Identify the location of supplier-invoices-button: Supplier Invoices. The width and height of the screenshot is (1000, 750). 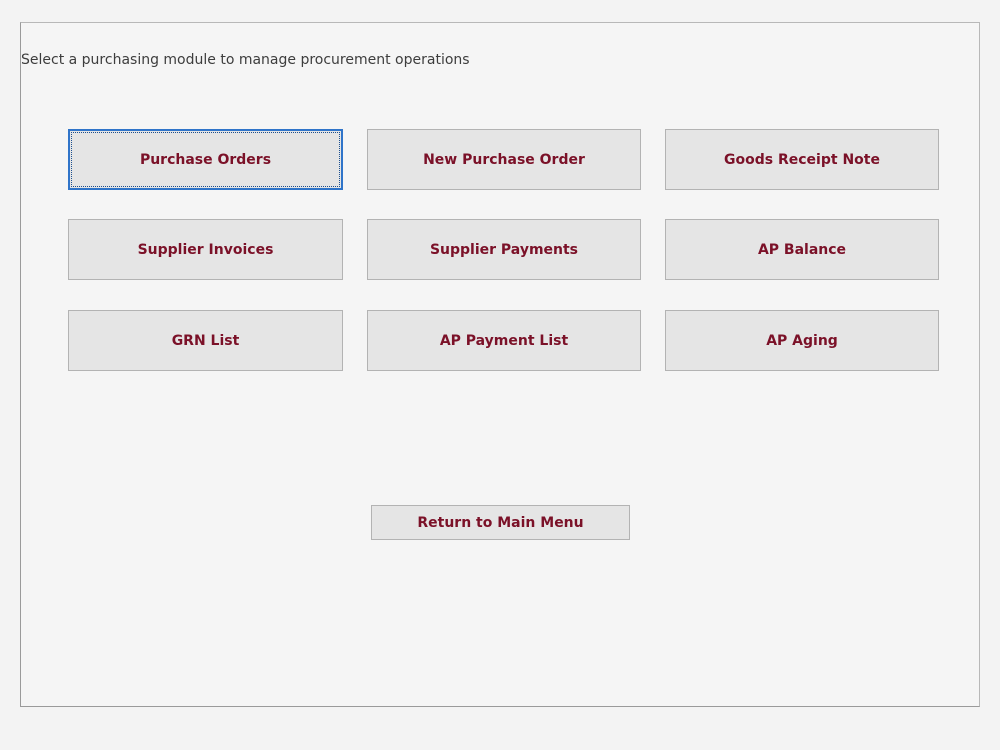
(205, 249).